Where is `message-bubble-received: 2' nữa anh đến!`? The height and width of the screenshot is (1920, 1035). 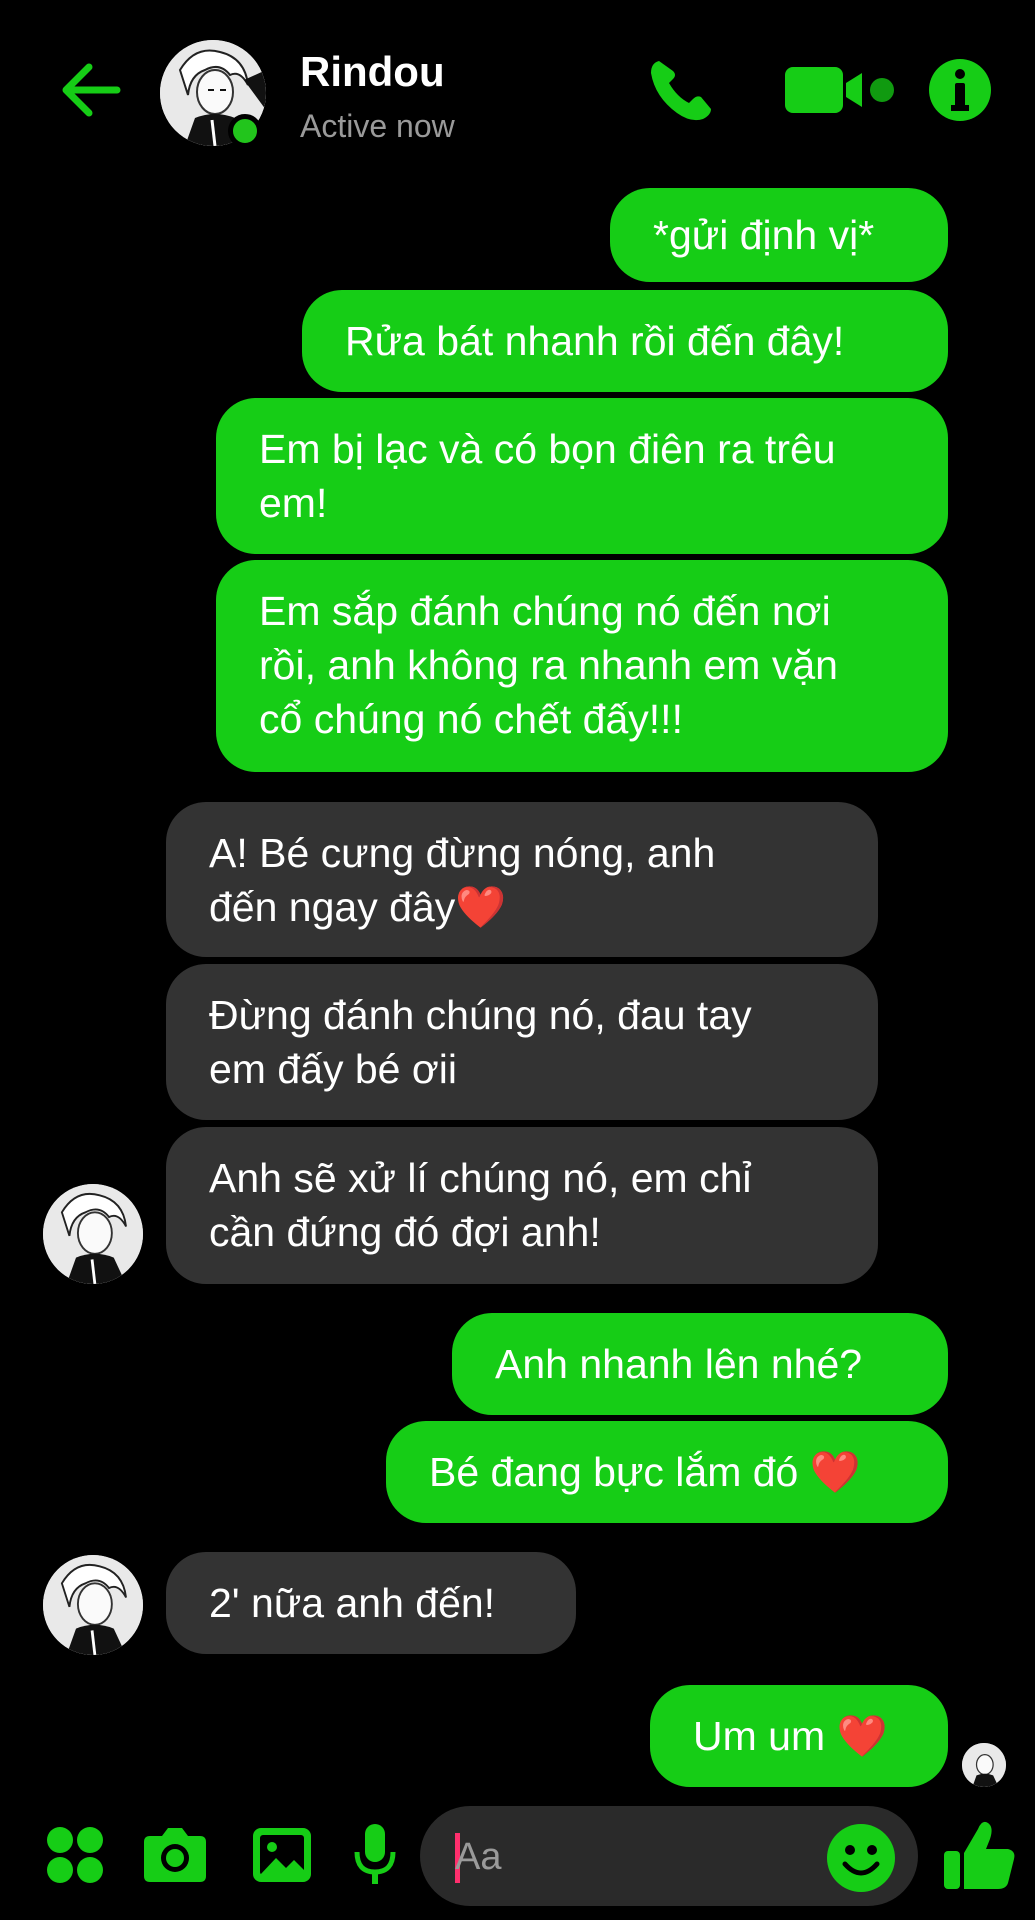 message-bubble-received: 2' nữa anh đến! is located at coordinates (371, 1603).